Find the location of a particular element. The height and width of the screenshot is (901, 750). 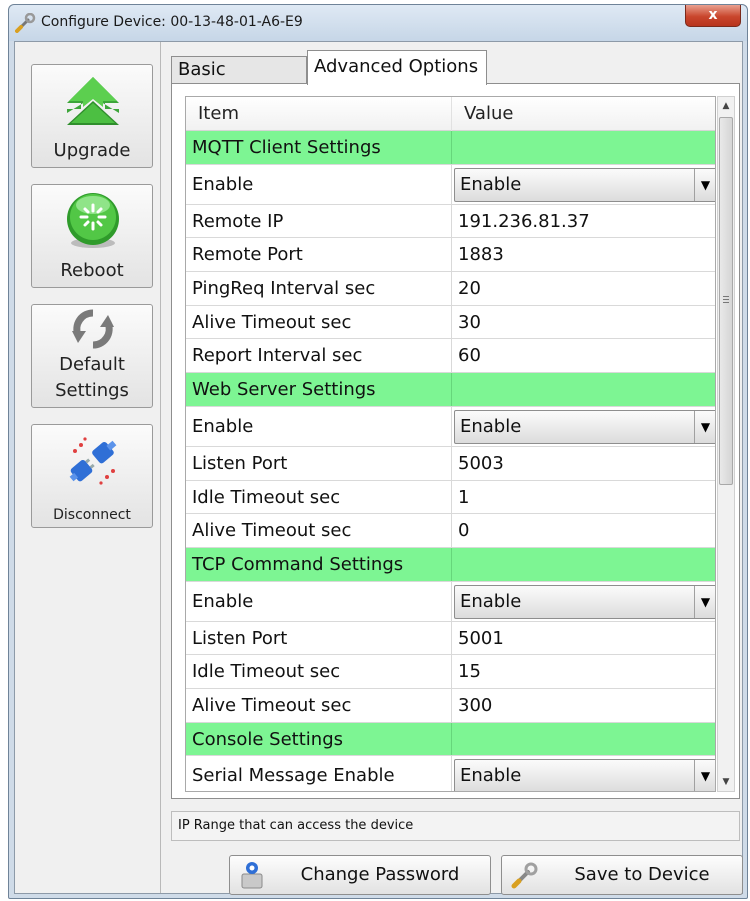

reboot-label: Reboot is located at coordinates (92, 270).